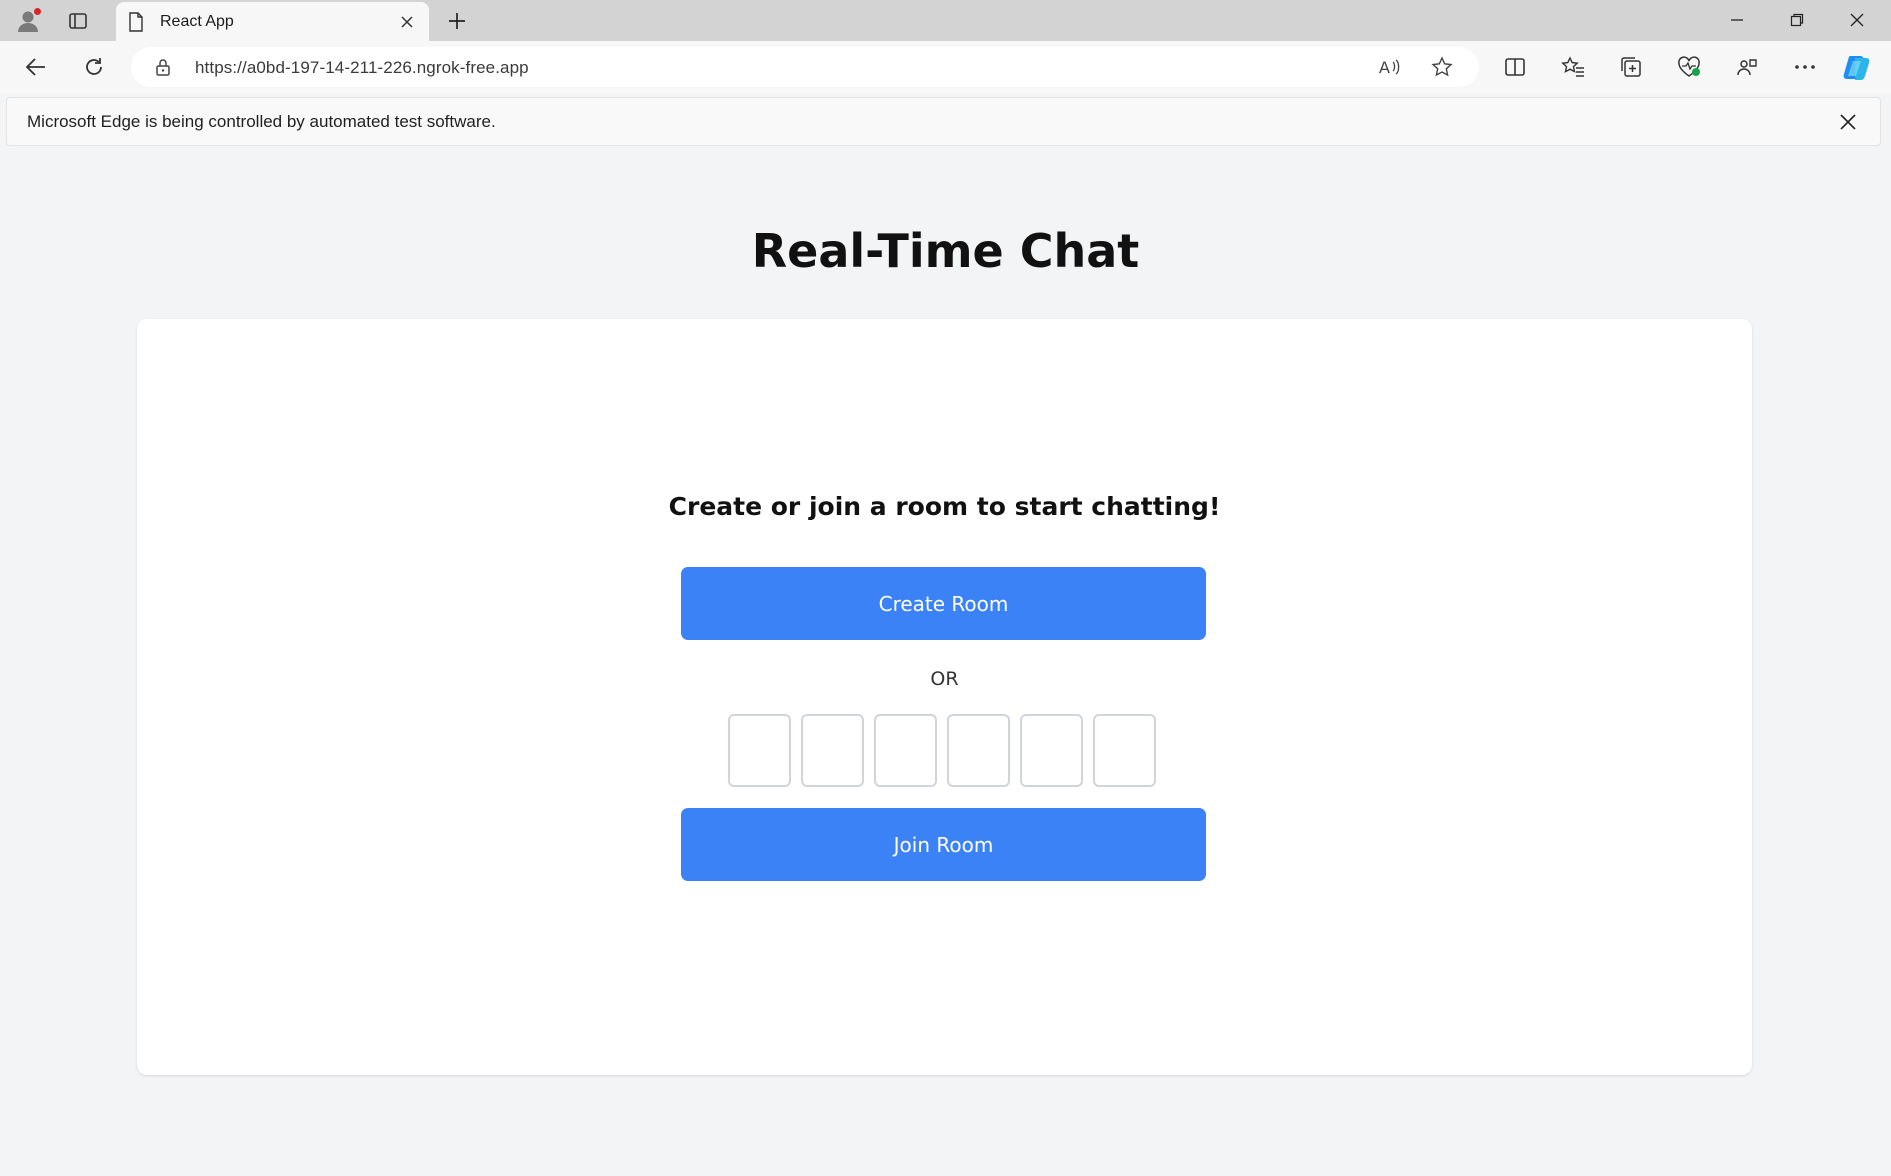 The height and width of the screenshot is (1176, 1891). I want to click on close-tab-icon, so click(407, 22).